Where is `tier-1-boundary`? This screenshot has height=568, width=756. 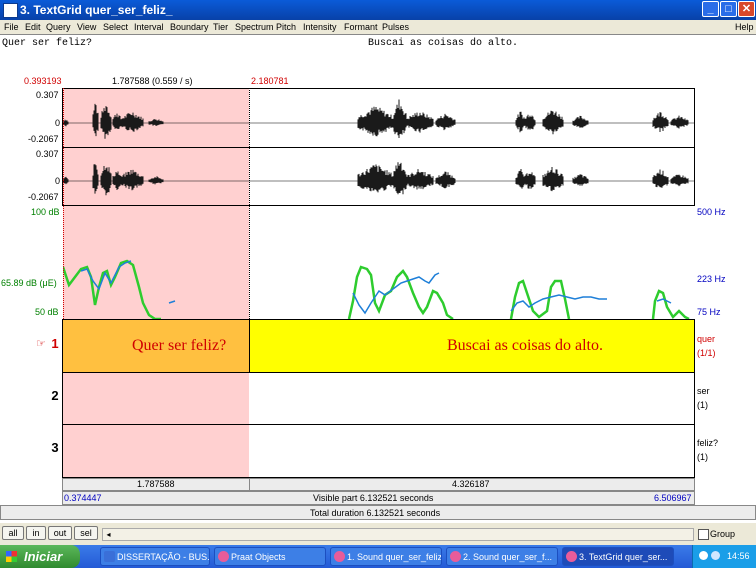
tier-1-boundary is located at coordinates (249, 346).